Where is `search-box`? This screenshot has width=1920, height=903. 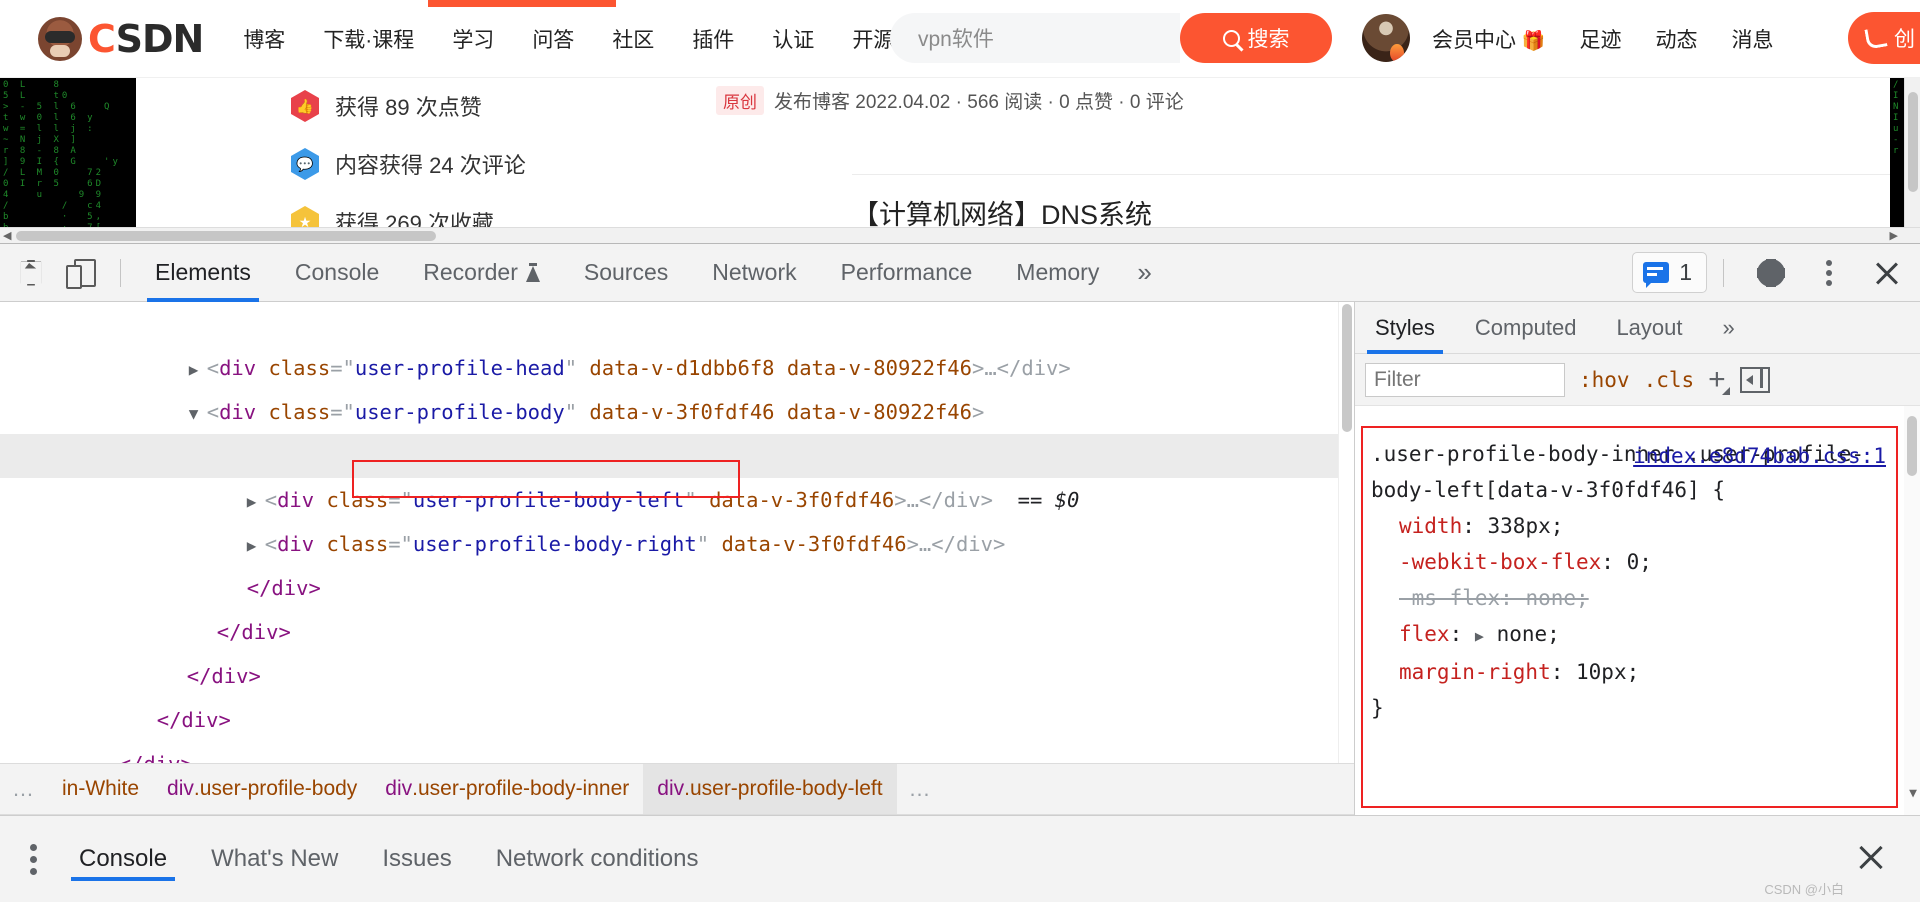
search-box is located at coordinates (1035, 38).